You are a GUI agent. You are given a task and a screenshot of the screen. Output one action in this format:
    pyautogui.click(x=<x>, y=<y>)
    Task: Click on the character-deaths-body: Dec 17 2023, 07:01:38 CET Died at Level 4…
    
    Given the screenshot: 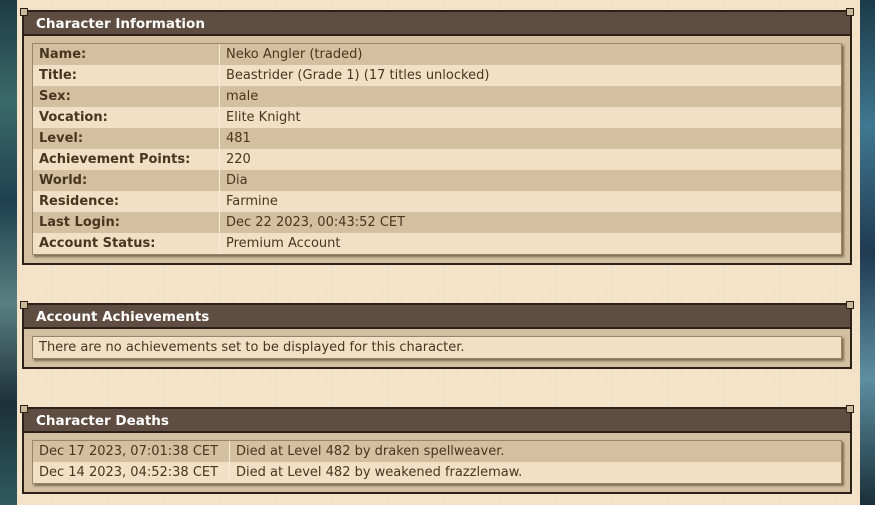 What is the action you would take?
    pyautogui.click(x=437, y=463)
    